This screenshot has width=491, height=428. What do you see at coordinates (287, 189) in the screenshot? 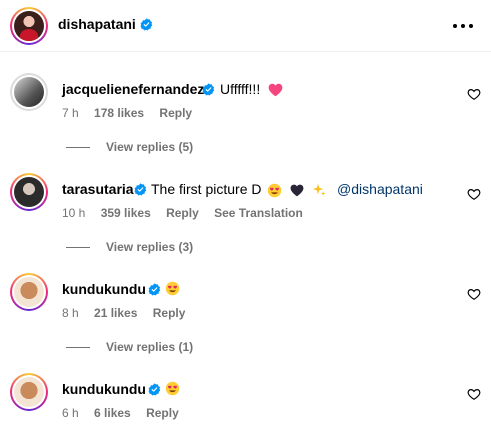
I see `comment-text: The first picture D @dishapatani` at bounding box center [287, 189].